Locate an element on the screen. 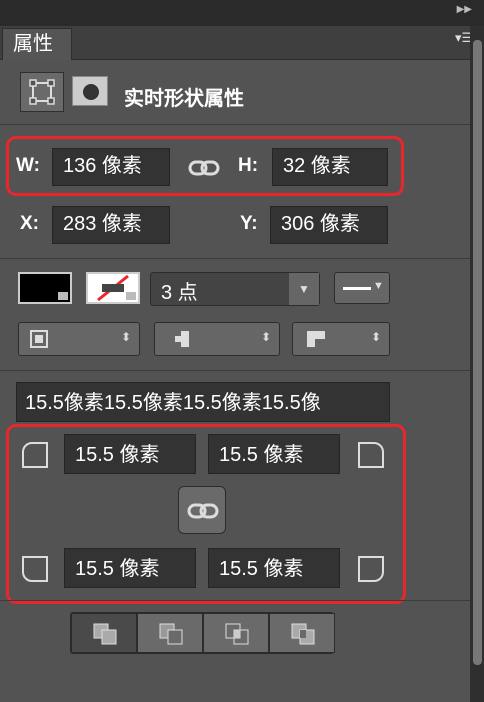  mask-button is located at coordinates (90, 91).